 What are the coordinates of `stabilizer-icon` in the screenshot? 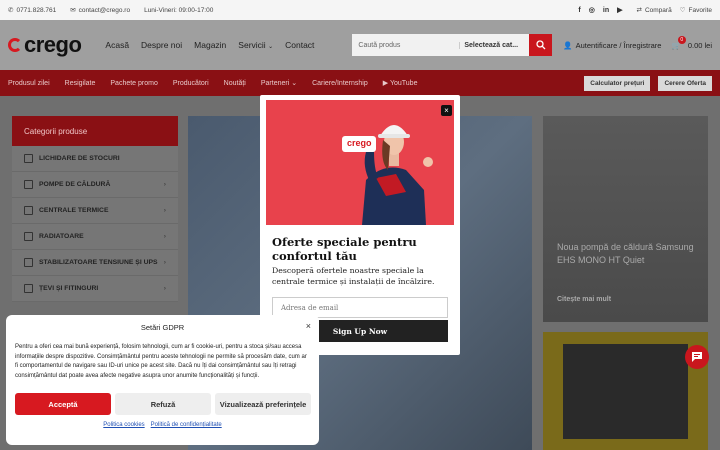 It's located at (28, 262).